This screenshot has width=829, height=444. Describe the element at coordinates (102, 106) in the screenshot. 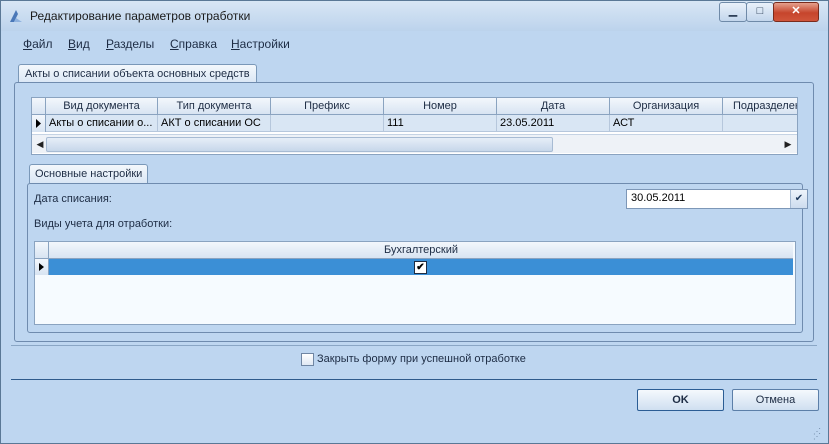

I see `column-header-doc-kind: Вид документа` at that location.